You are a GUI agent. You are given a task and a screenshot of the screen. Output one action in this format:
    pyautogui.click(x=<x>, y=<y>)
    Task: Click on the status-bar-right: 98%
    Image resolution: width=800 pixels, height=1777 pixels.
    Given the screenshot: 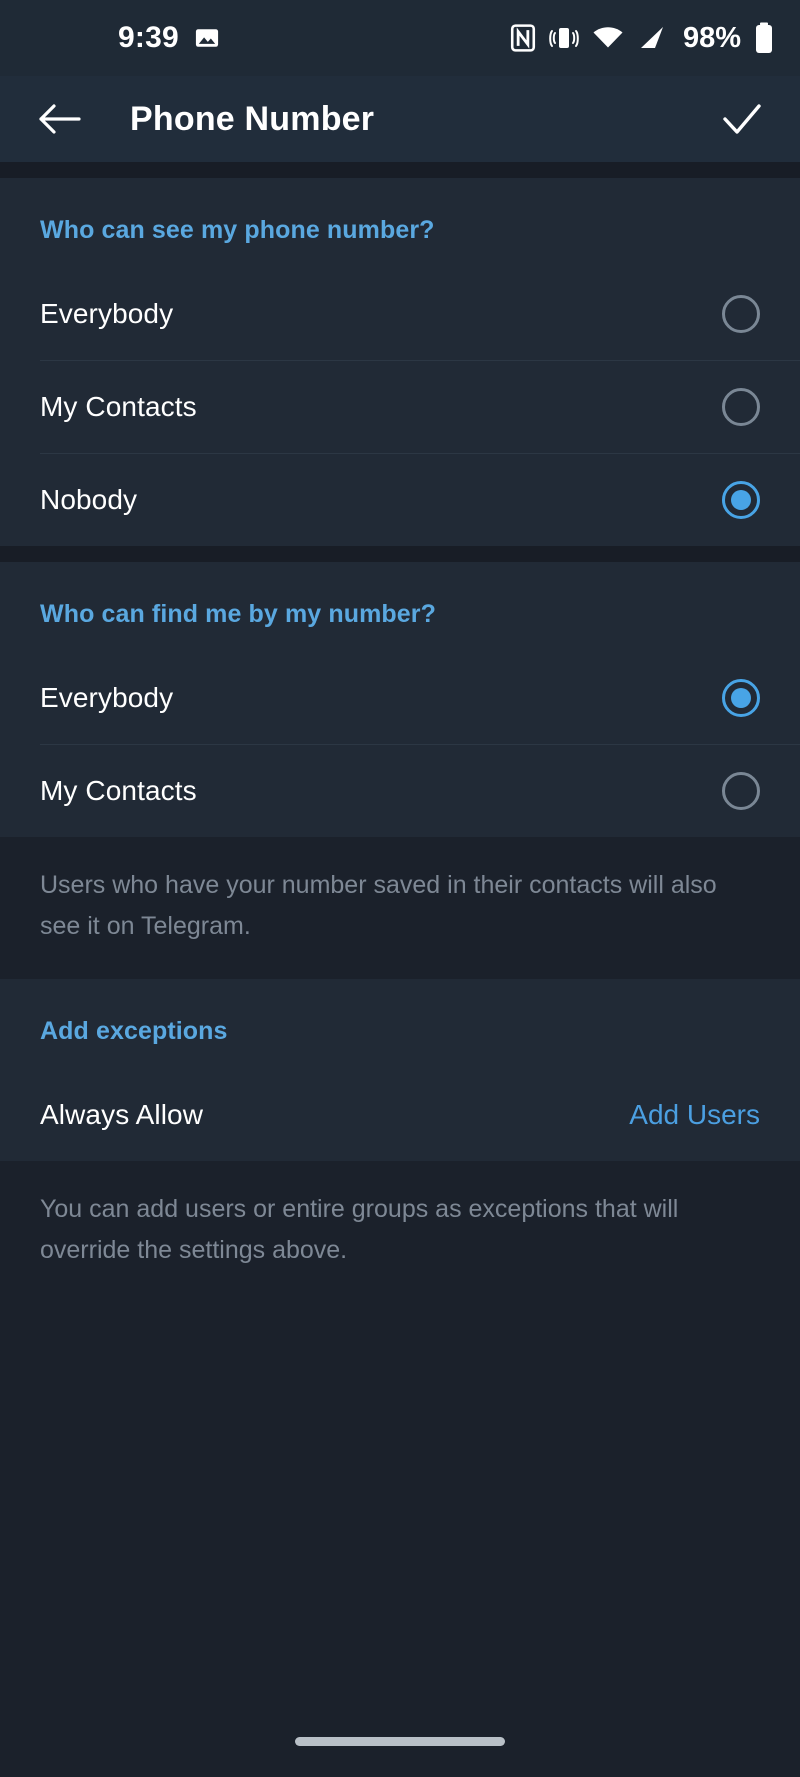 What is the action you would take?
    pyautogui.click(x=642, y=38)
    